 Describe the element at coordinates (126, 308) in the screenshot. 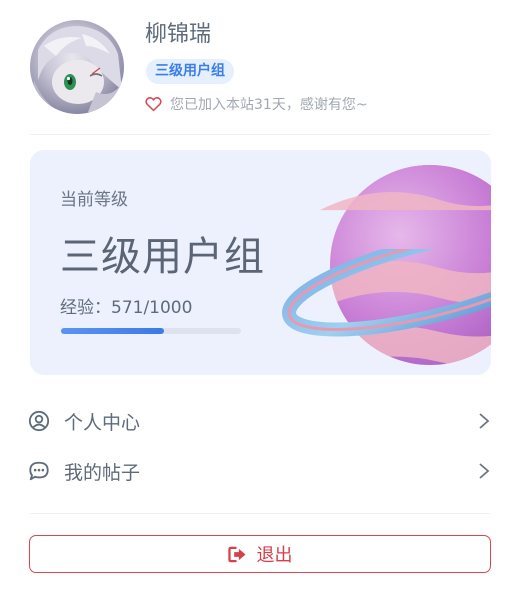

I see `exp-text: 经验：571/1000` at that location.